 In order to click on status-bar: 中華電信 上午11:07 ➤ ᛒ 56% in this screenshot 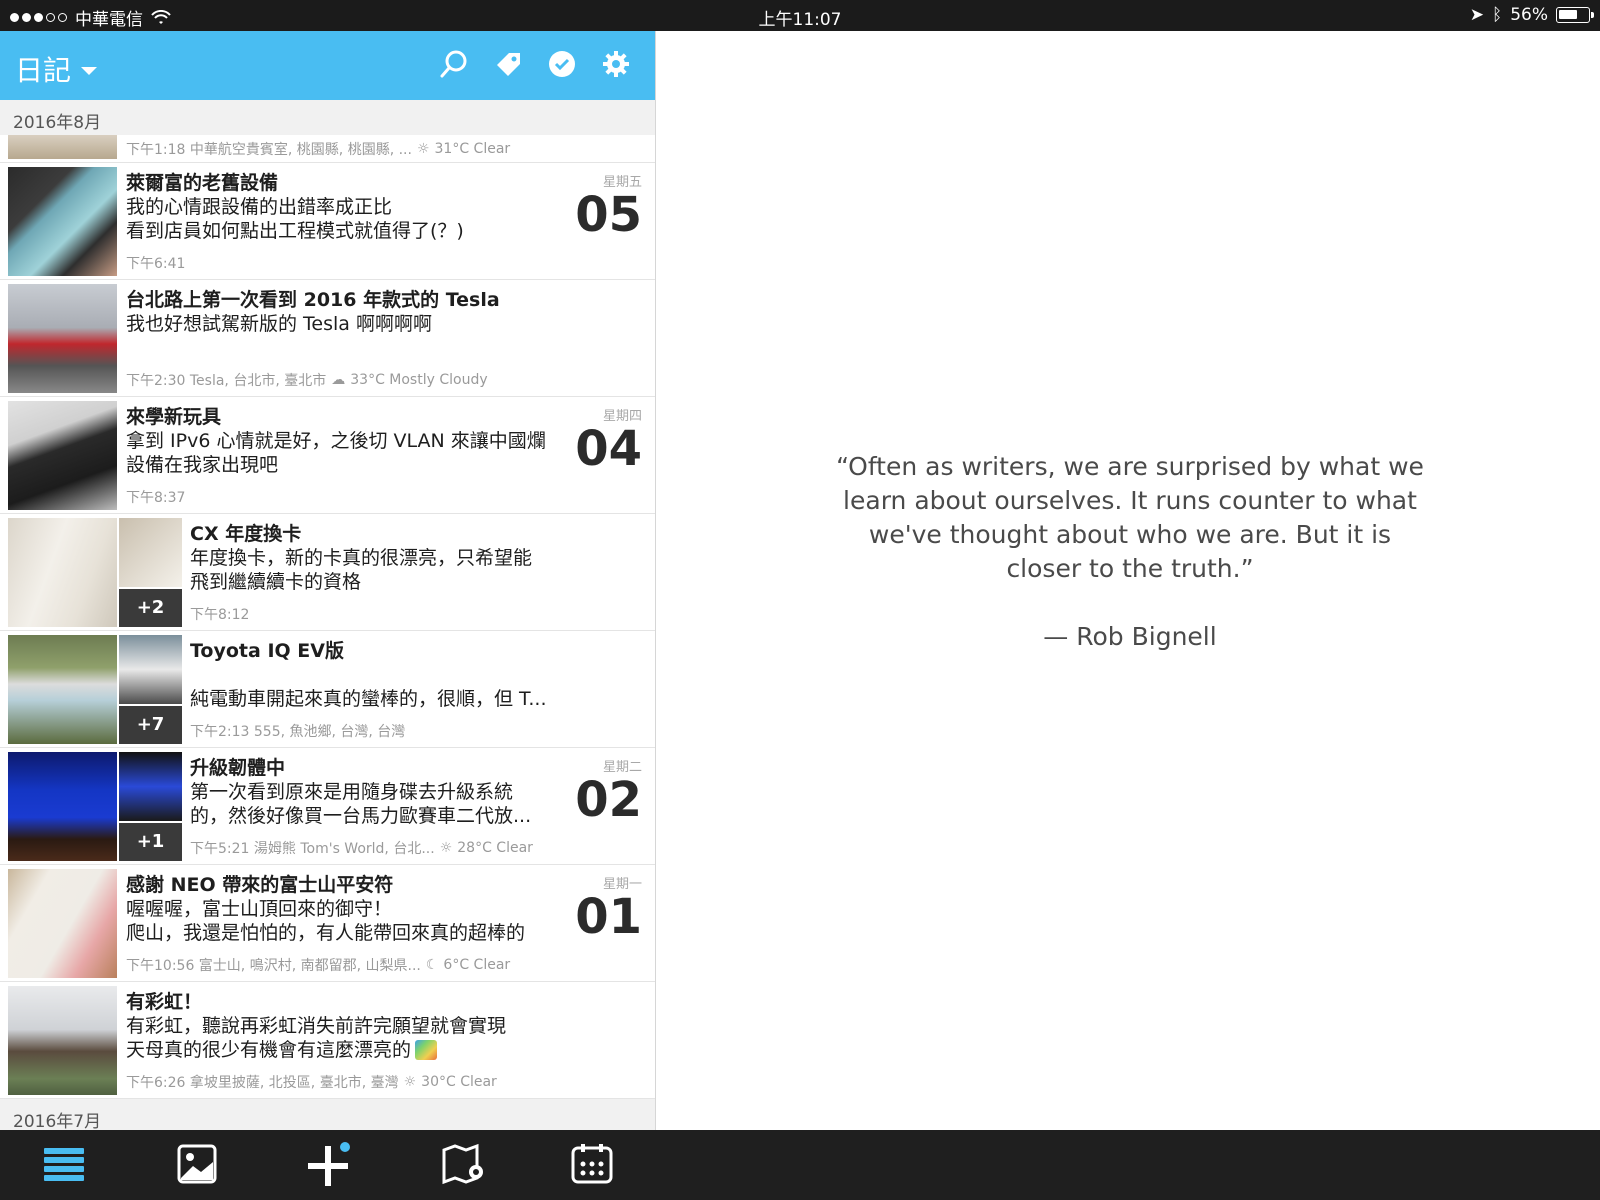, I will do `click(800, 15)`.